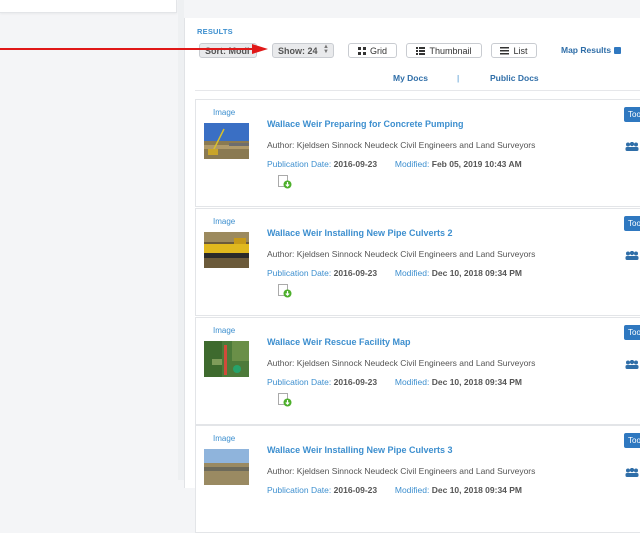  I want to click on grid-view-label: Grid, so click(378, 50).